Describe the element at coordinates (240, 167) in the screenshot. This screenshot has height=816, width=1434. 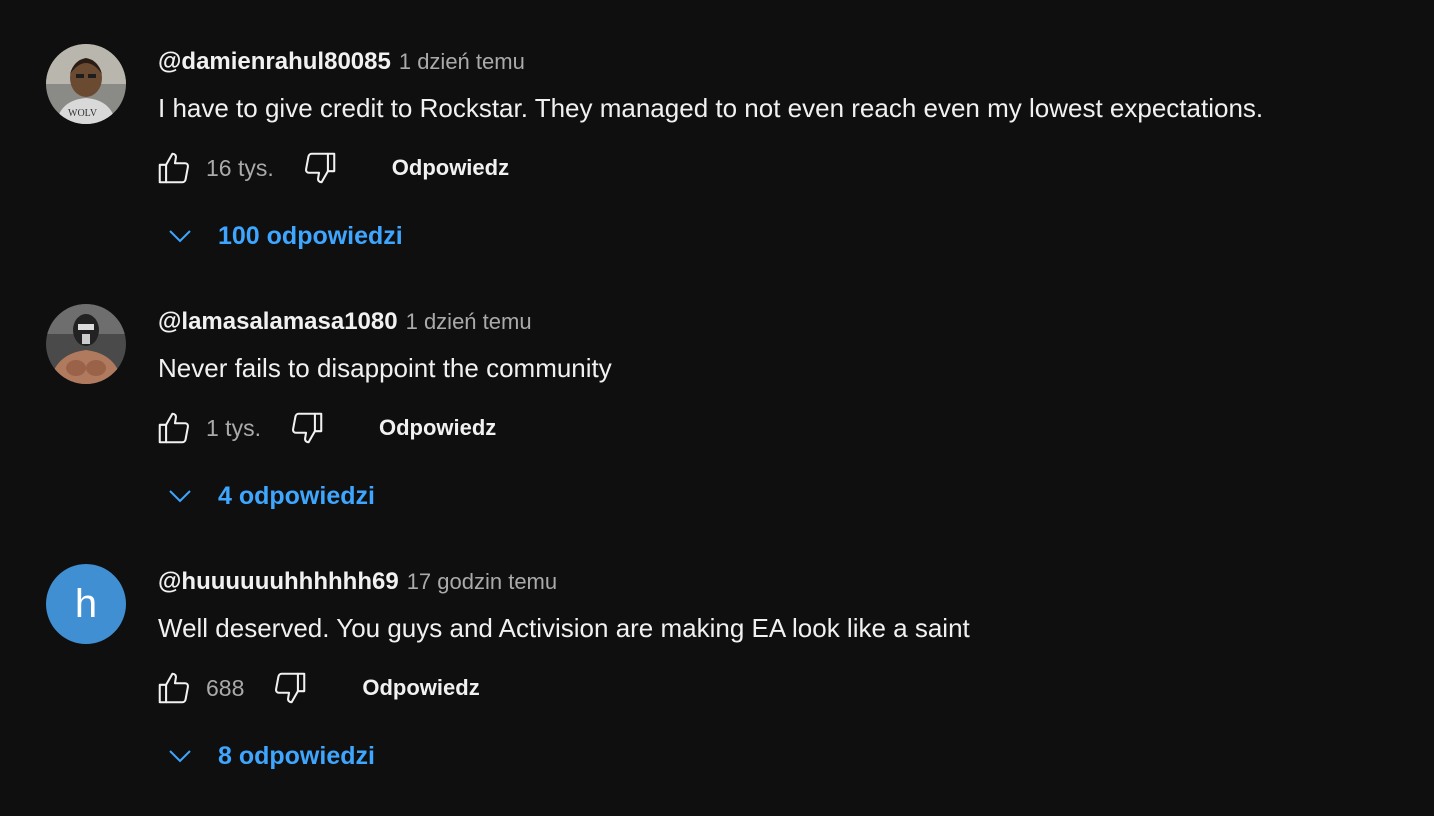
I see `like-count: 16 tys.` at that location.